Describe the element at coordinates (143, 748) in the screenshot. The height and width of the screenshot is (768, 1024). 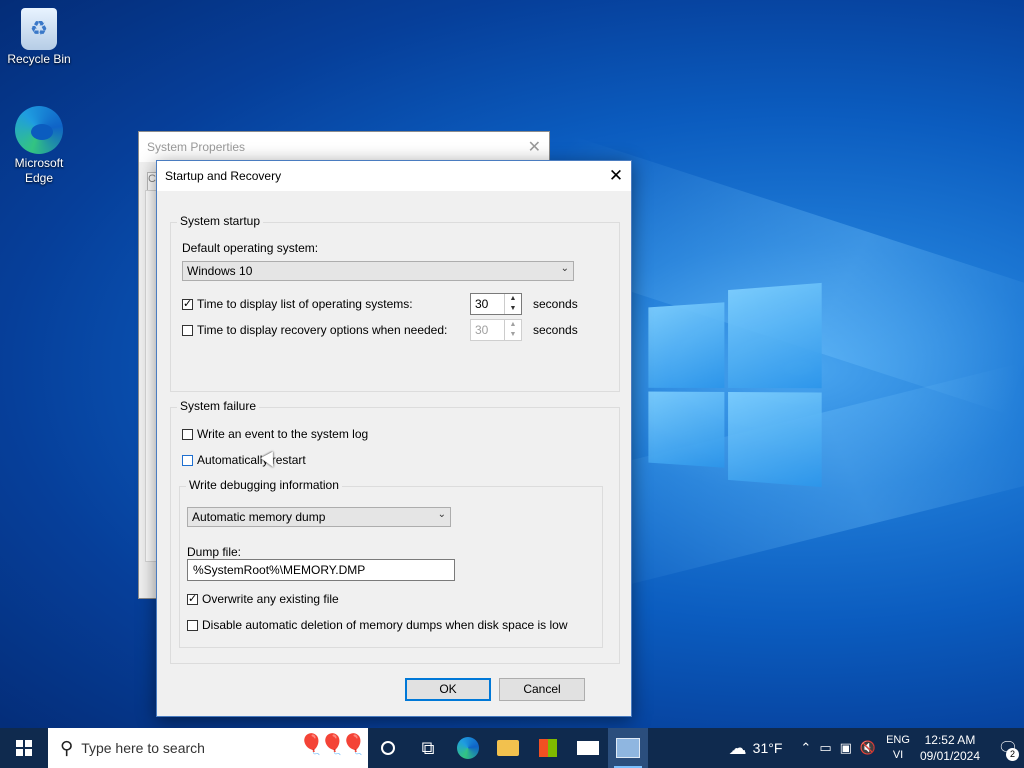
I see `search-placeholder: Type here to search` at that location.